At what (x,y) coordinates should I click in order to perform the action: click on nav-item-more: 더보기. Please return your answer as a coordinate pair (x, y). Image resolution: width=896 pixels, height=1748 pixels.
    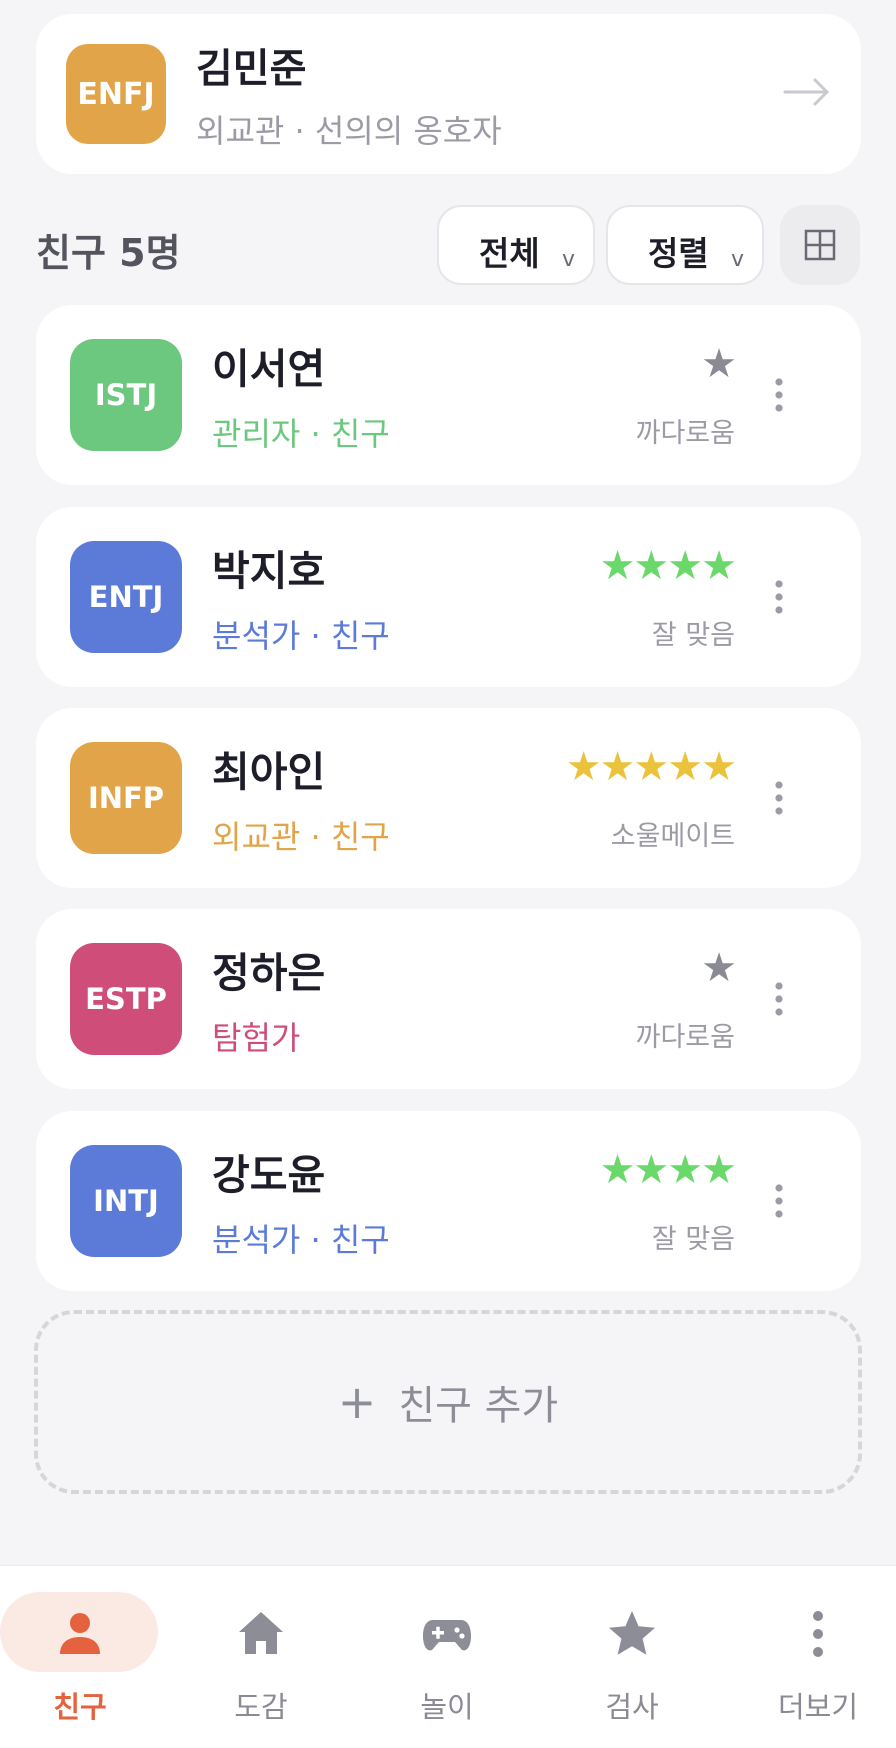
    Looking at the image, I should click on (817, 1657).